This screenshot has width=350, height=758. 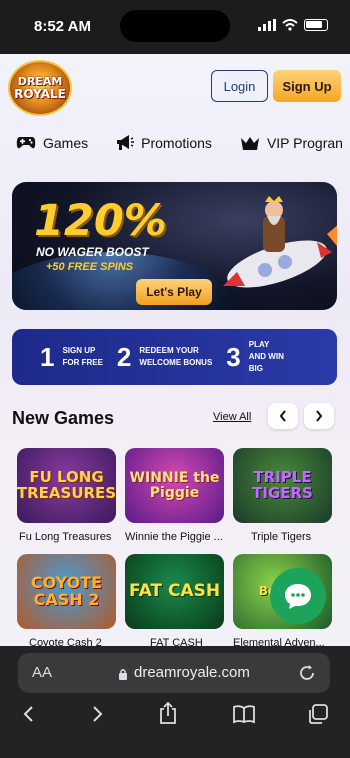 I want to click on banner-line2: +50 FREE SPINS, so click(x=90, y=267).